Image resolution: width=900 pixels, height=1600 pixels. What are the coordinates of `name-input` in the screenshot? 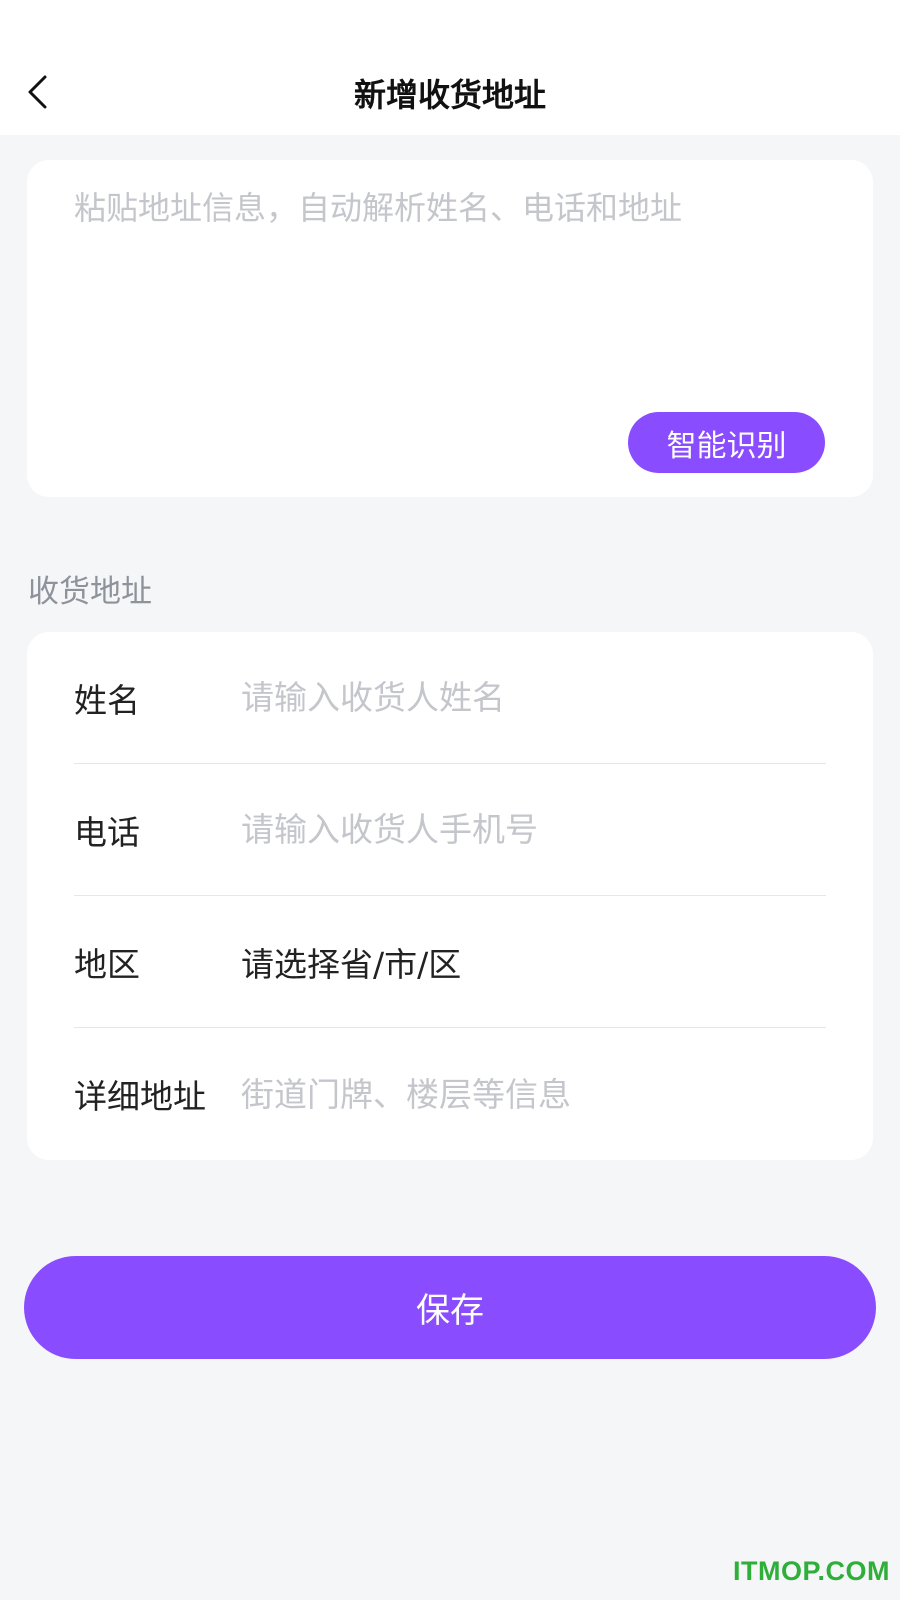 It's located at (533, 697).